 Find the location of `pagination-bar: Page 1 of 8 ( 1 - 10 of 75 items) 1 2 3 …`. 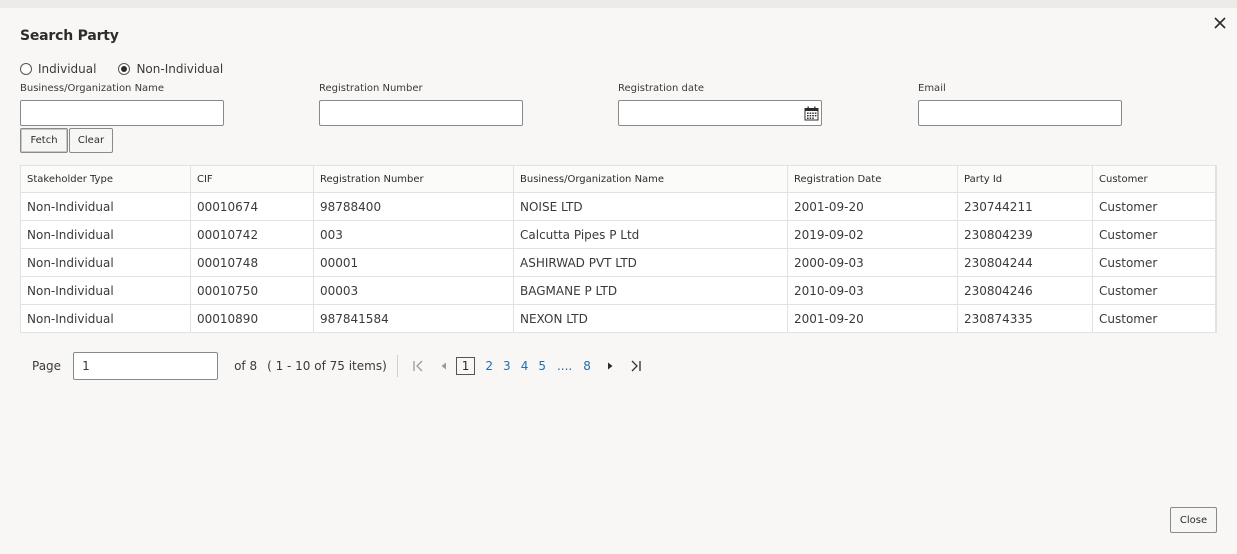

pagination-bar: Page 1 of 8 ( 1 - 10 of 75 items) 1 2 3 … is located at coordinates (339, 366).